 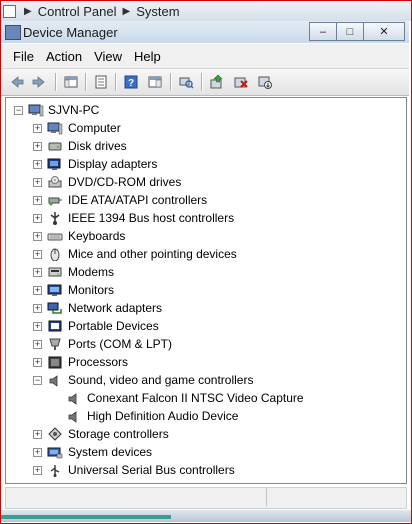 What do you see at coordinates (205, 82) in the screenshot?
I see `toolbar: ?` at bounding box center [205, 82].